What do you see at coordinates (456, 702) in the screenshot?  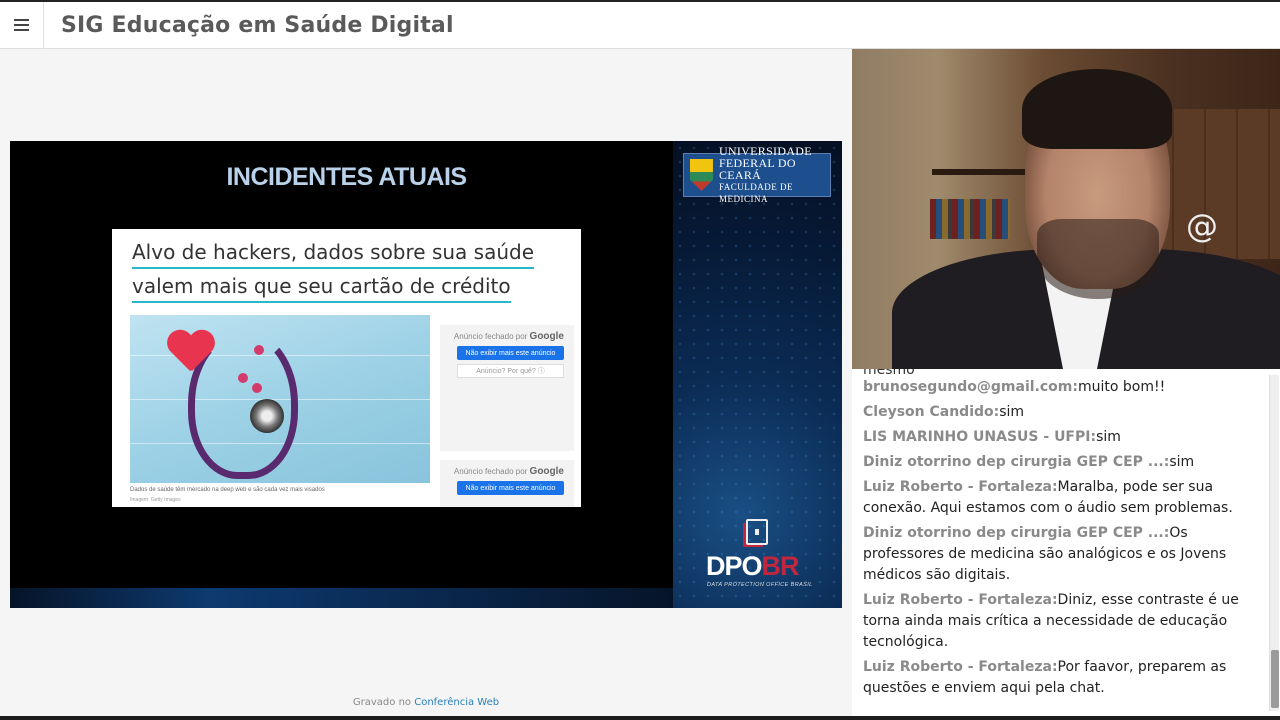 I see `conferencia-web-link: Conferência Web` at bounding box center [456, 702].